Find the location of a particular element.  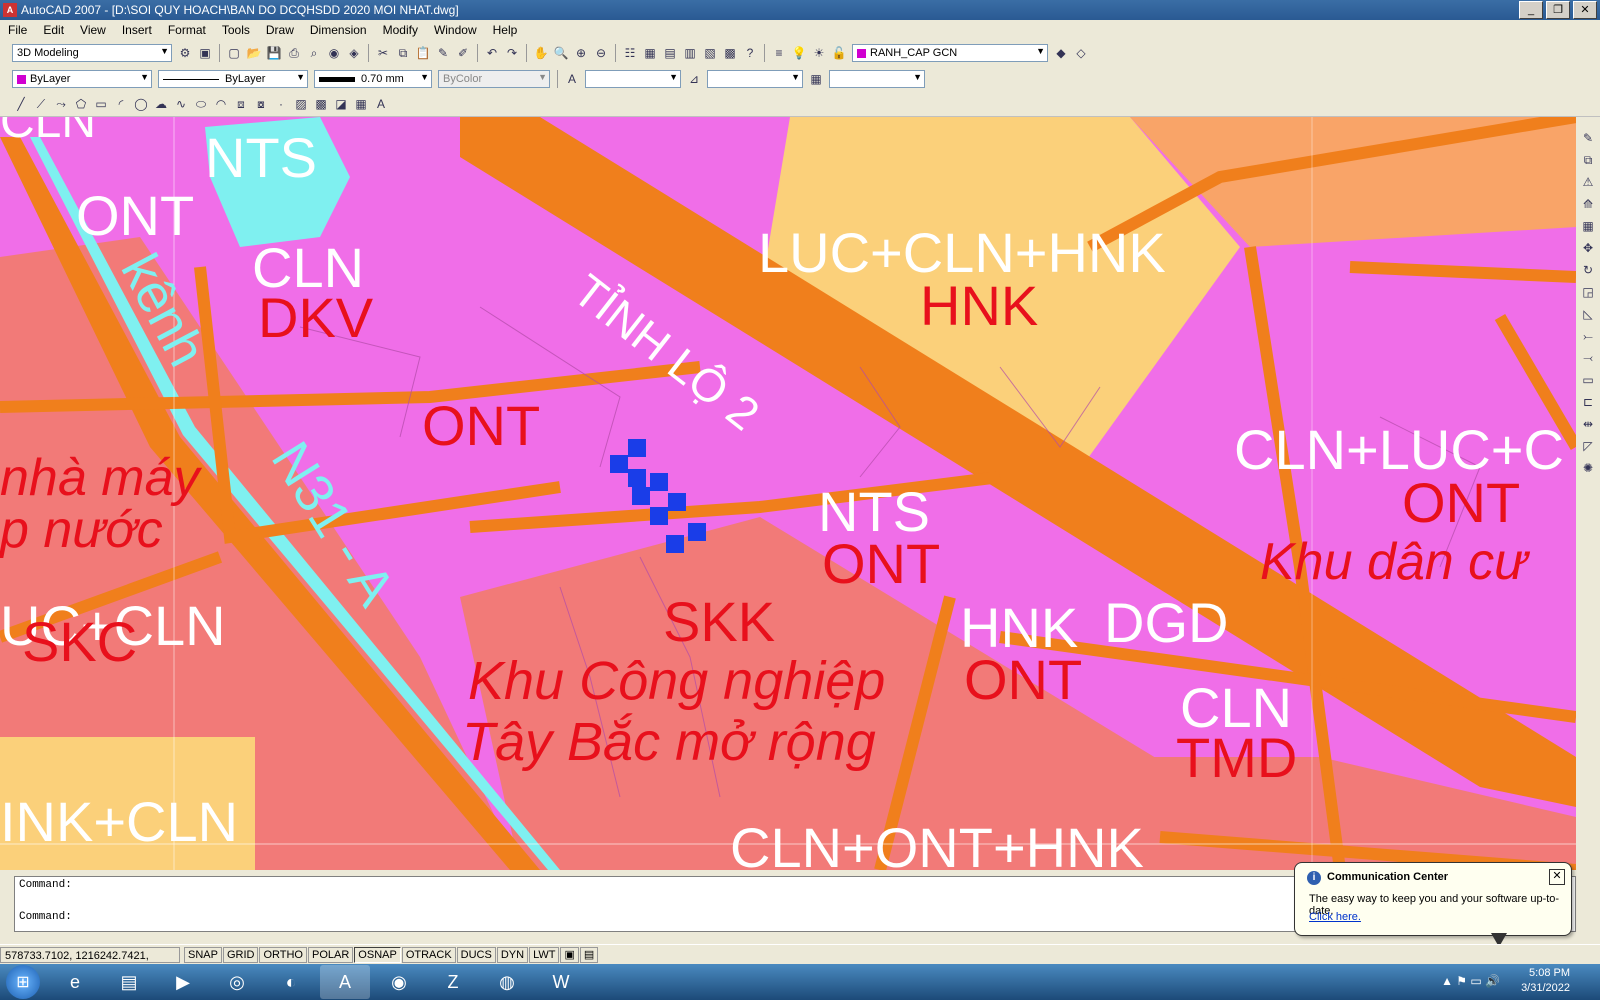

make-current-layer-icon: ◆ is located at coordinates (1061, 53).